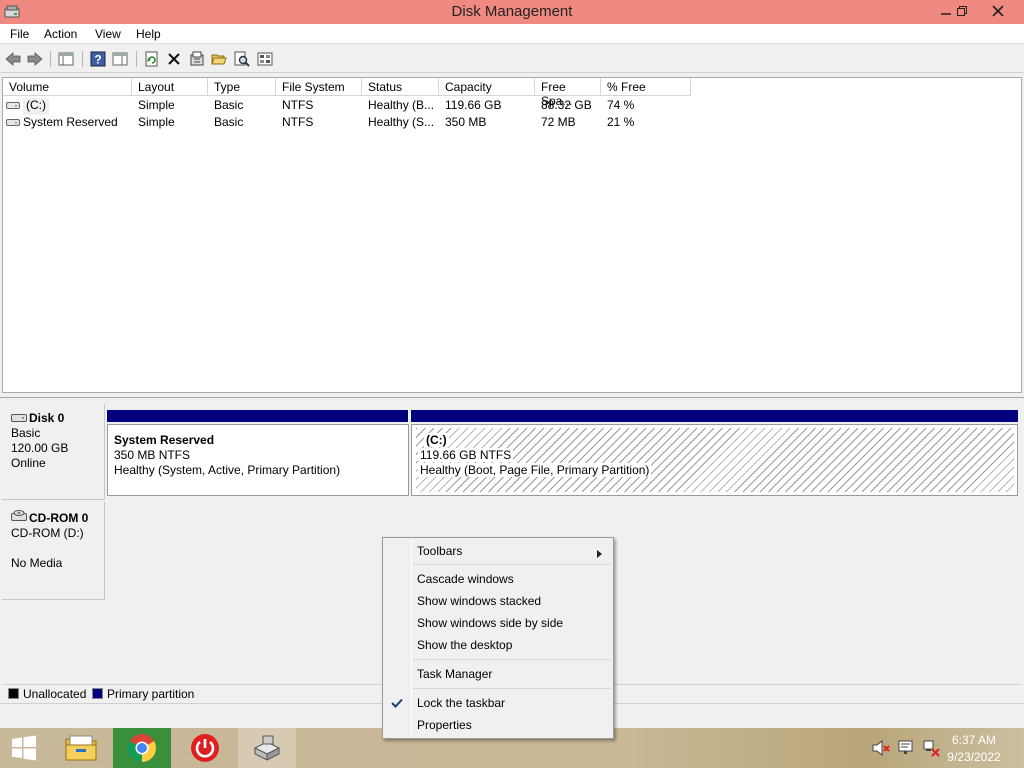  Describe the element at coordinates (70, 122) in the screenshot. I see `volume-name: System Reserved` at that location.